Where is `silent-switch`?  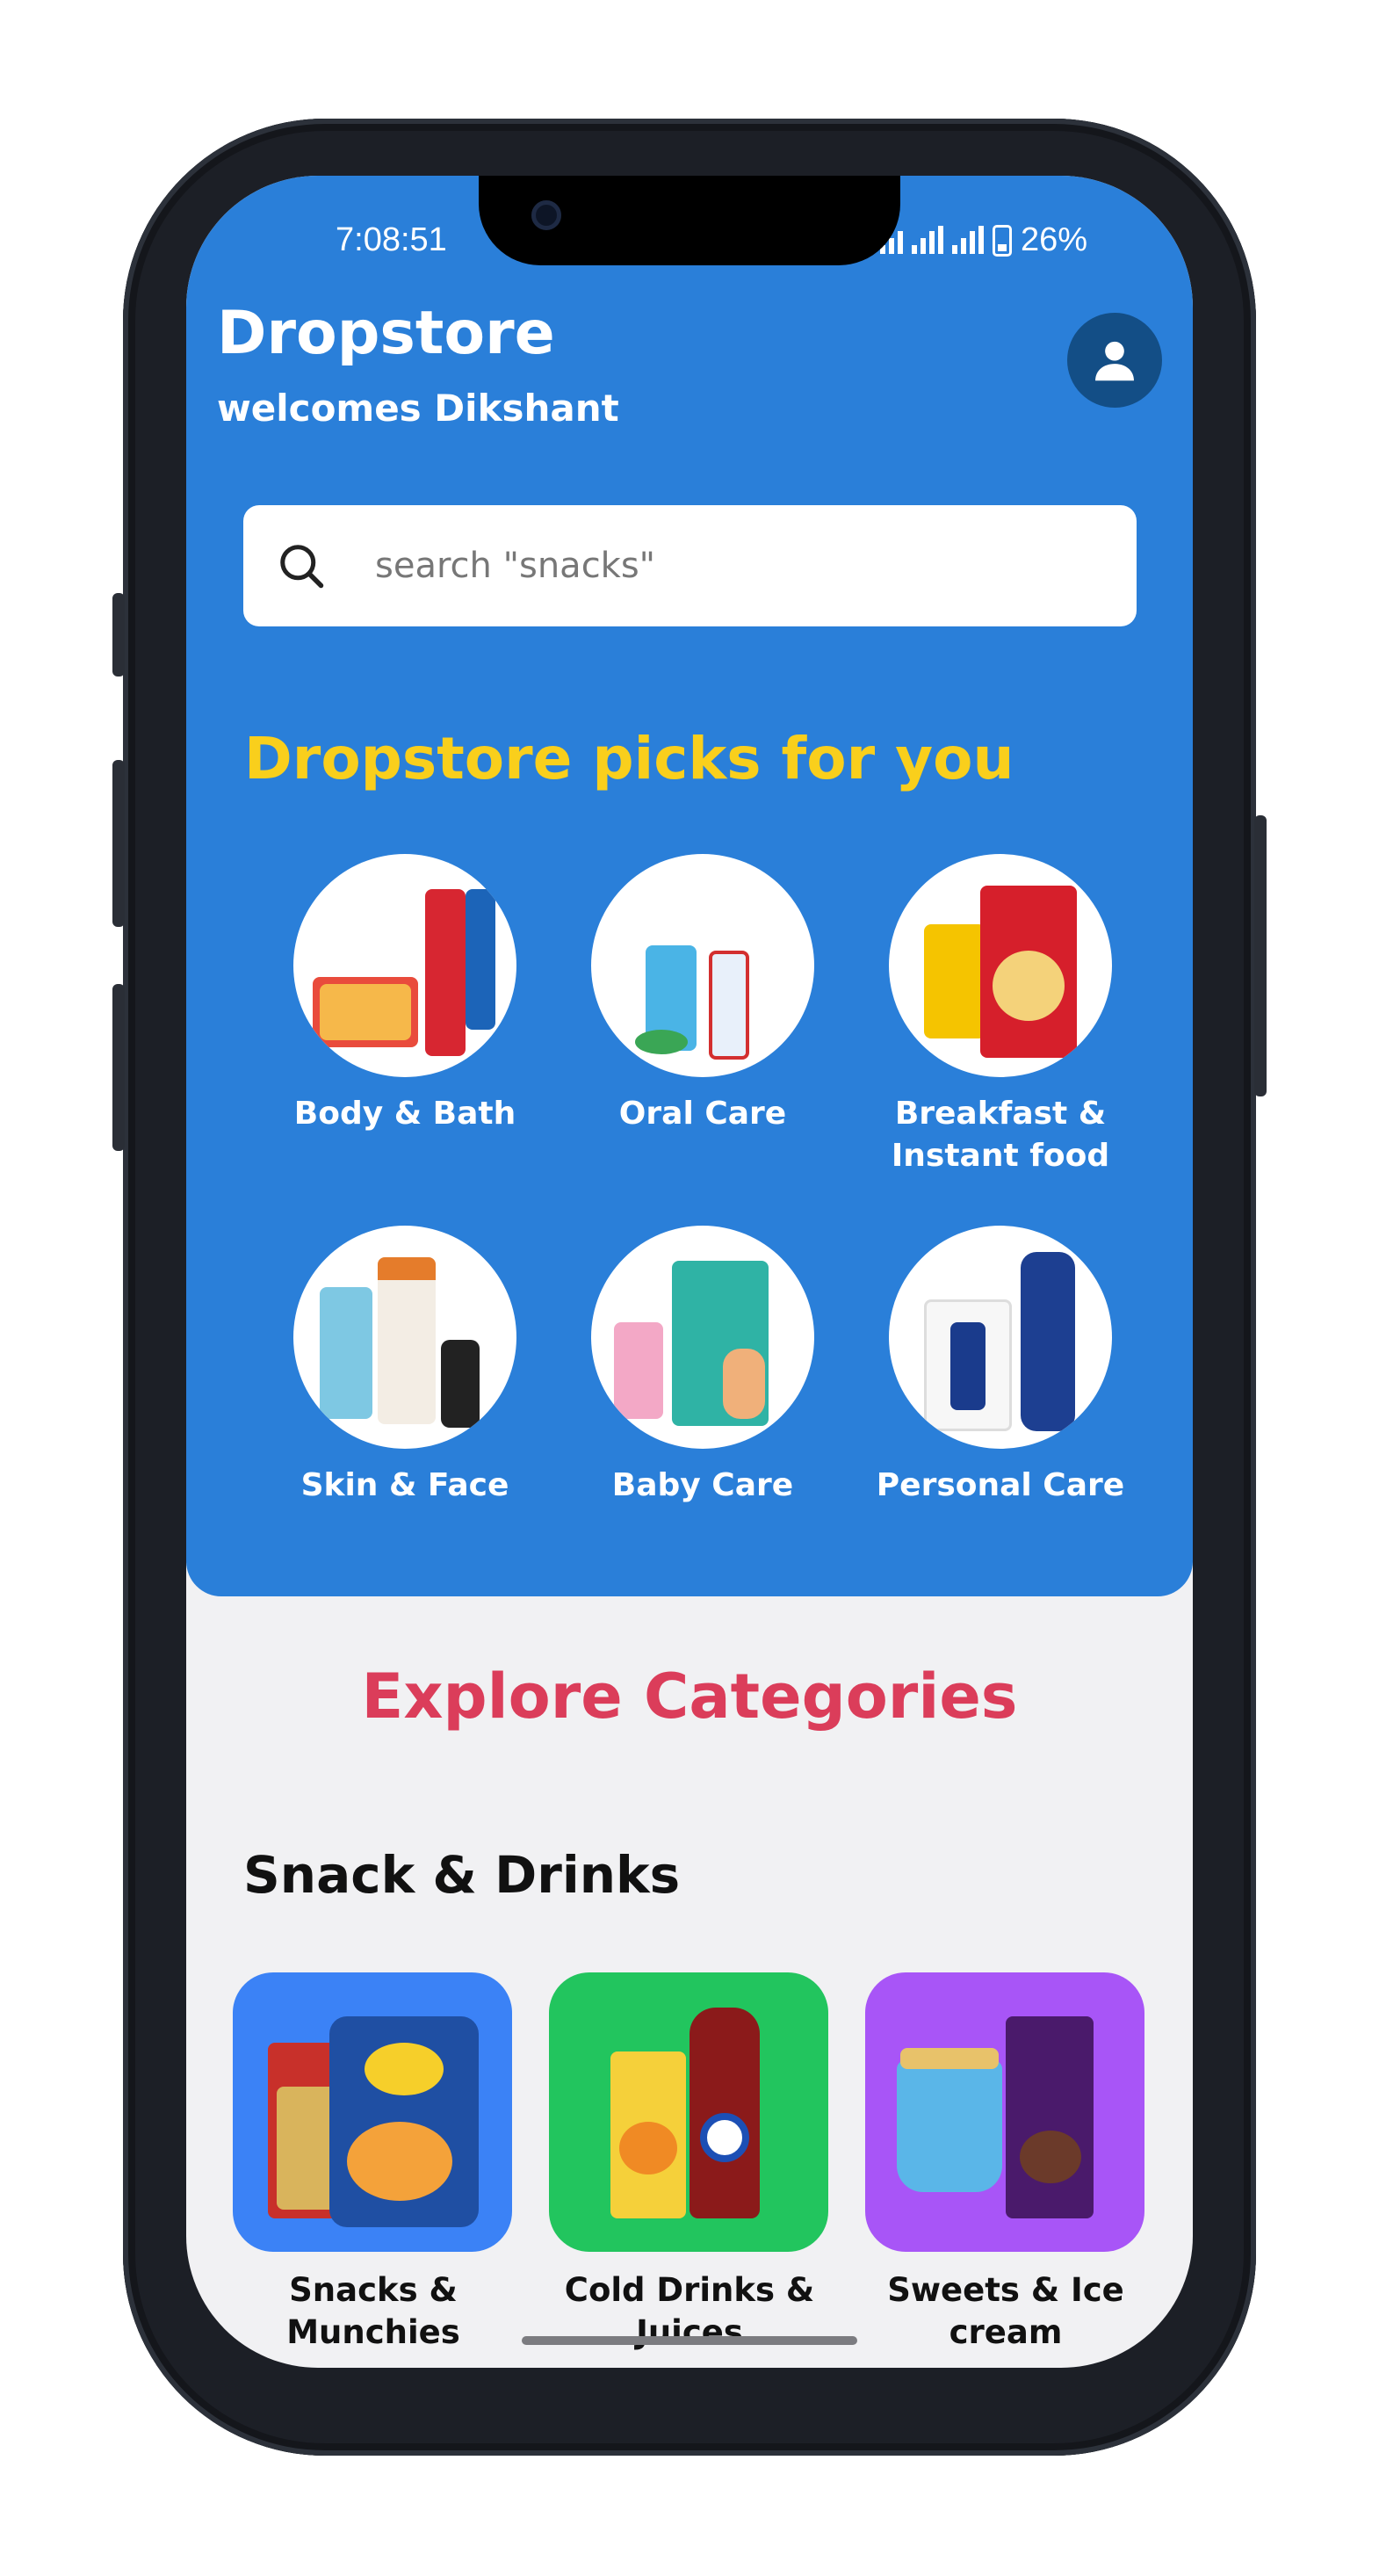
silent-switch is located at coordinates (118, 635).